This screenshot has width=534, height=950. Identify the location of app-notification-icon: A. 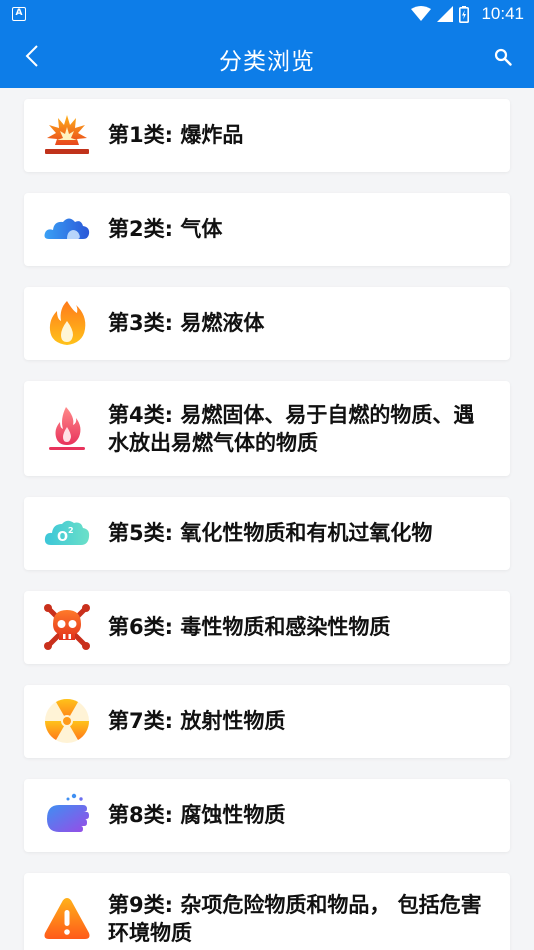
(19, 14).